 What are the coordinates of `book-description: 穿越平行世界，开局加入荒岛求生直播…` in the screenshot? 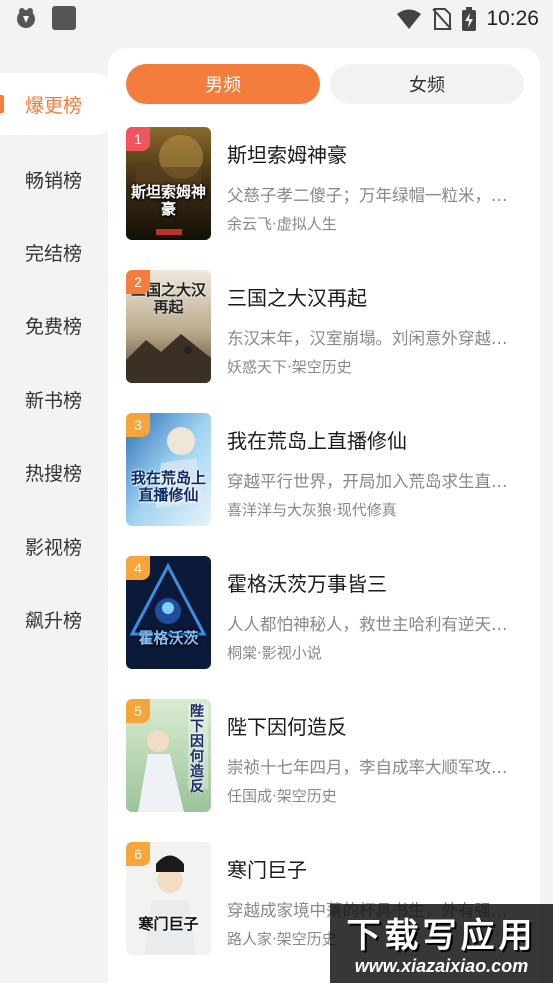 It's located at (374, 481).